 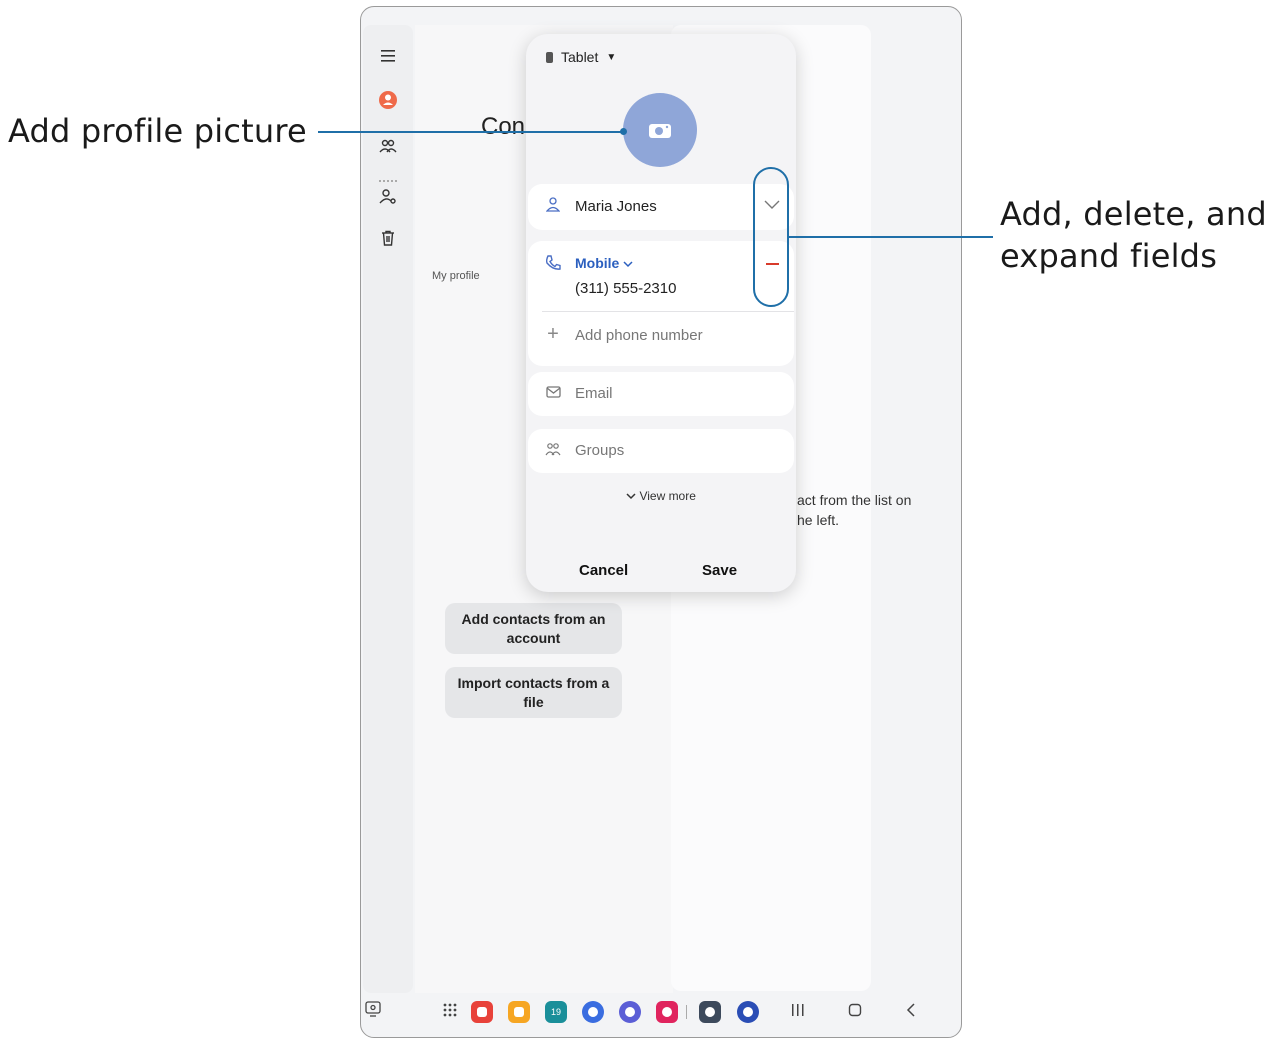 I want to click on app-orange-icon, so click(x=519, y=1012).